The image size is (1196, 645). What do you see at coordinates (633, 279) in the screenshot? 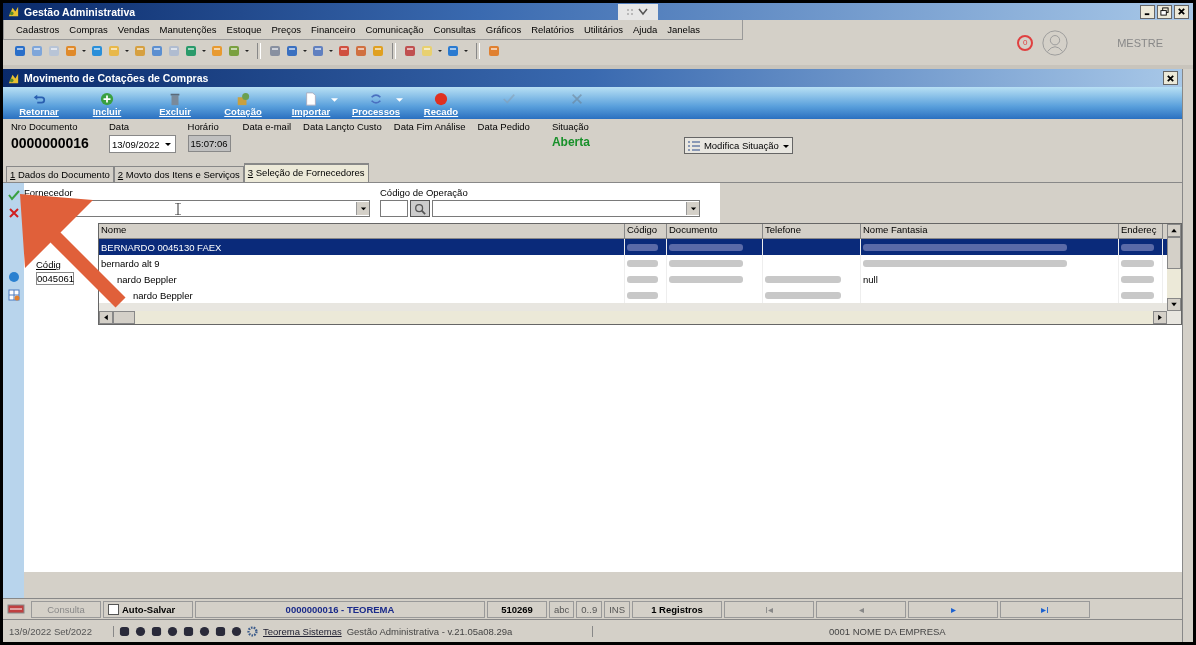
I see `table-row: nardo Beppler null` at bounding box center [633, 279].